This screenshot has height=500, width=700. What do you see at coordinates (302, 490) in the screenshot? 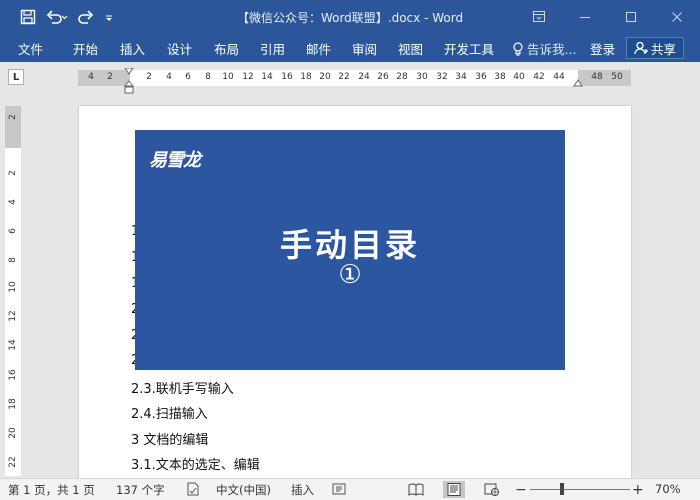
I see `insert-mode-status: 插入` at bounding box center [302, 490].